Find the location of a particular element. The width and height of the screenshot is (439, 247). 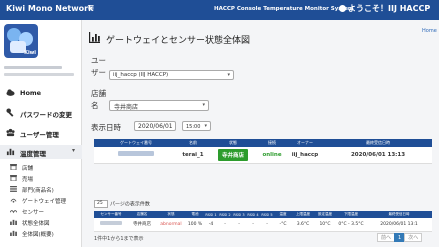

sidebar-sub-label: ゲートウェイ管理 is located at coordinates (44, 202).